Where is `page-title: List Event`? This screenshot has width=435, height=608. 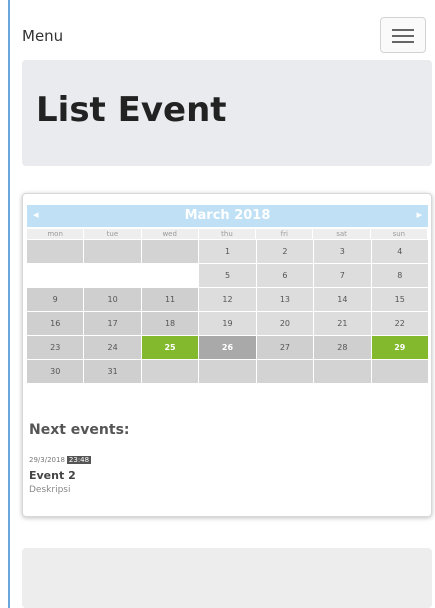
page-title: List Event is located at coordinates (131, 110).